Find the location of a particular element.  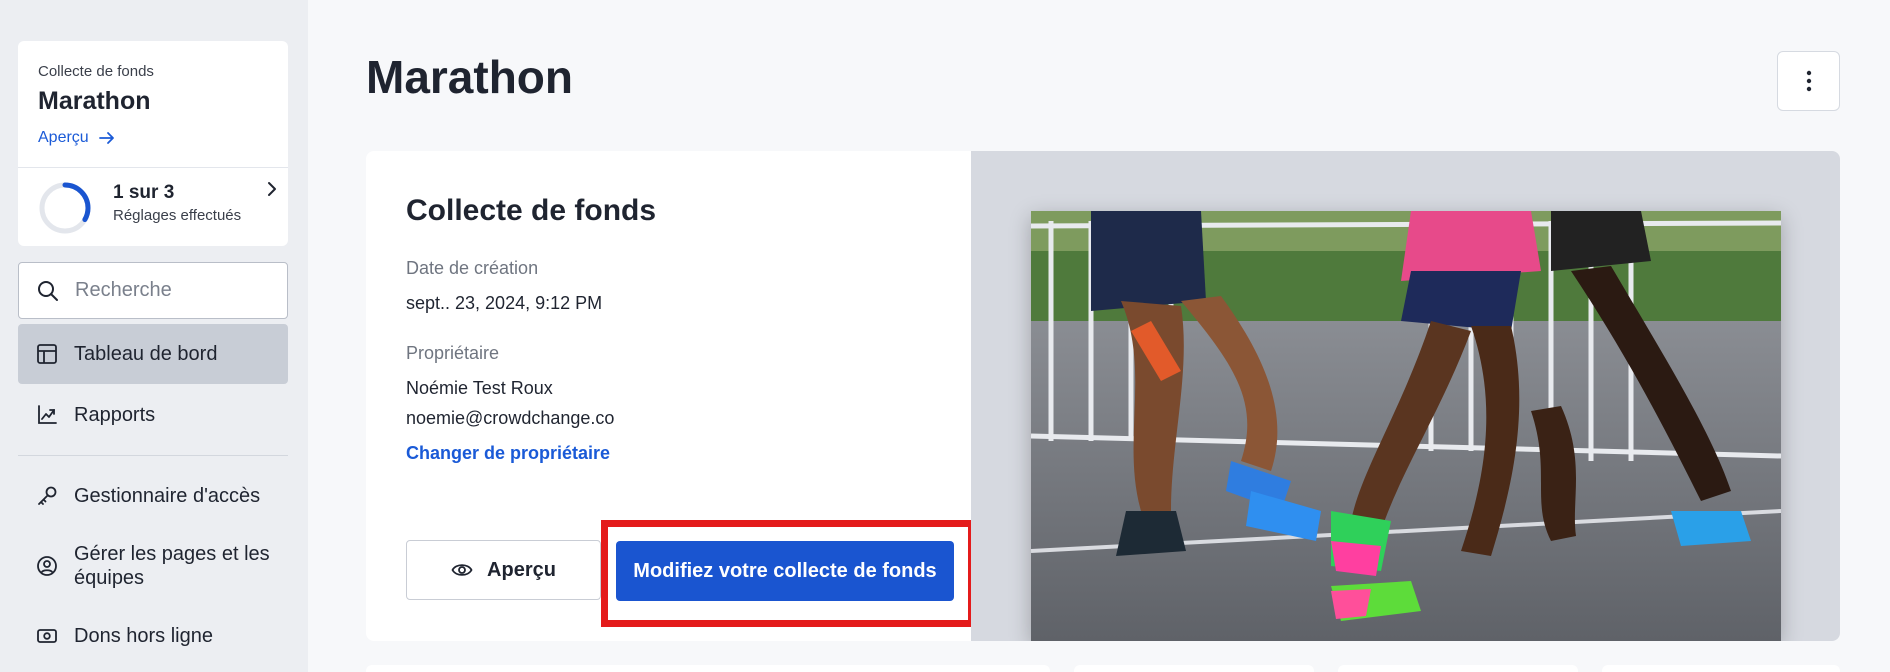

sidebar-item-label: Tableau de bord is located at coordinates (146, 353).